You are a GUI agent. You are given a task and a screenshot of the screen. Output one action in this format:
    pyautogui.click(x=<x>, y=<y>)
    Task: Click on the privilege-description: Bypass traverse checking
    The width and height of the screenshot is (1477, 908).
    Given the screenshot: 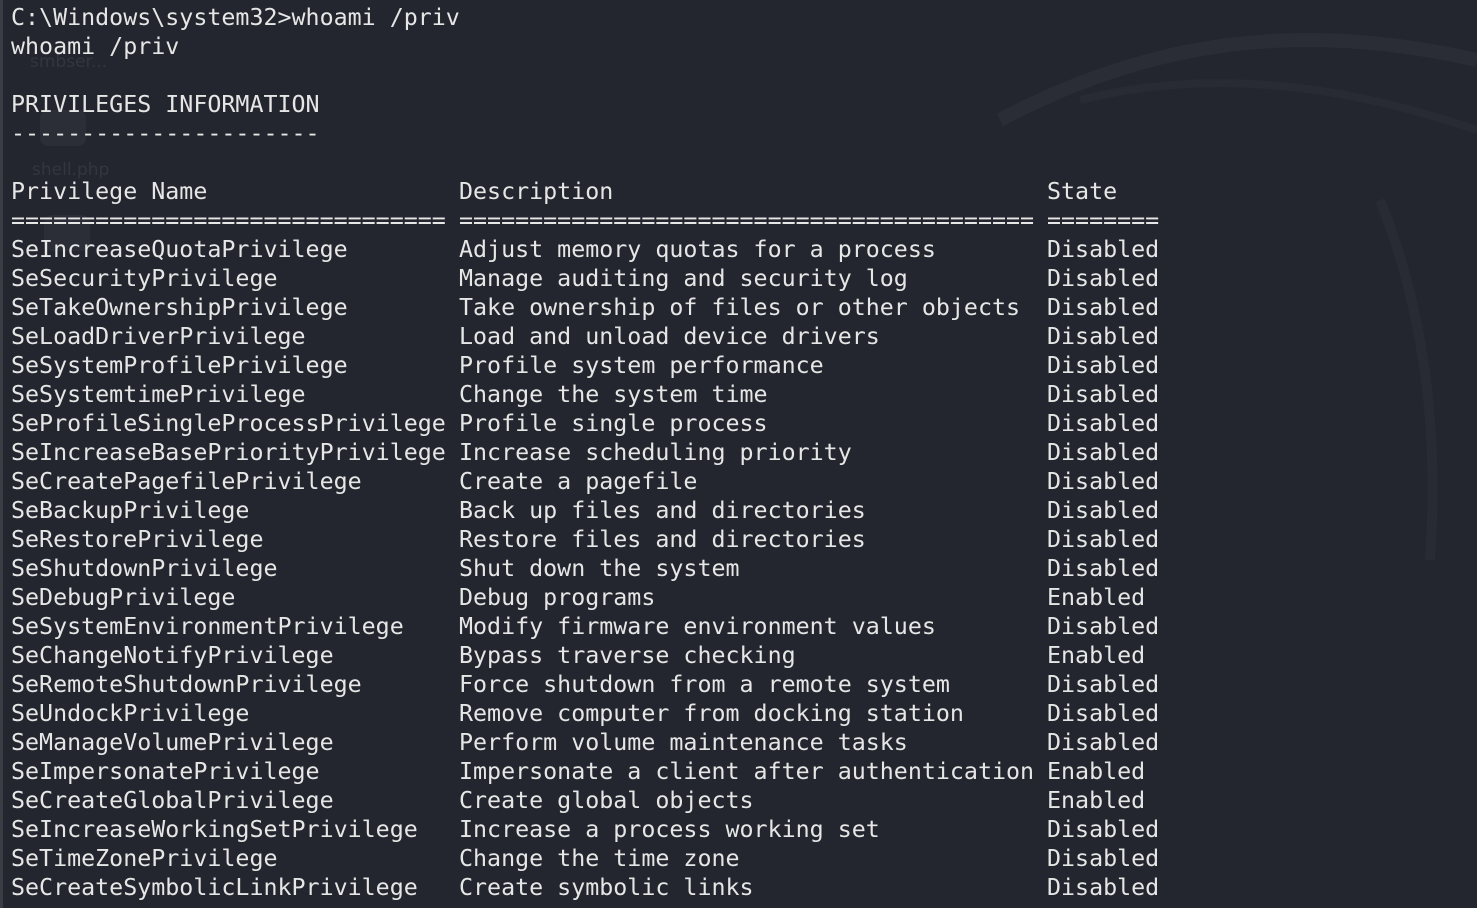 What is the action you would take?
    pyautogui.click(x=627, y=655)
    